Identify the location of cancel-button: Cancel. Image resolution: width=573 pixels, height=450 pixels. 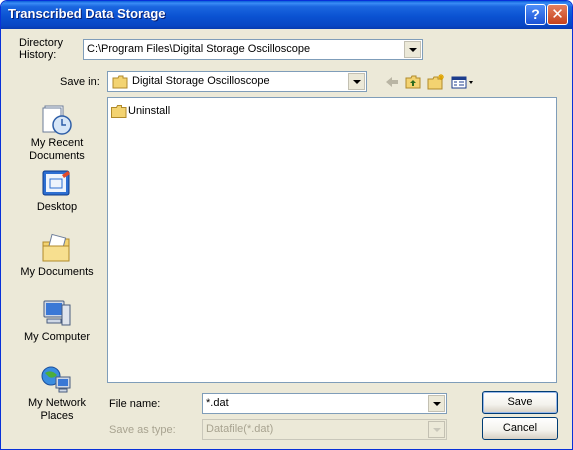
(520, 428).